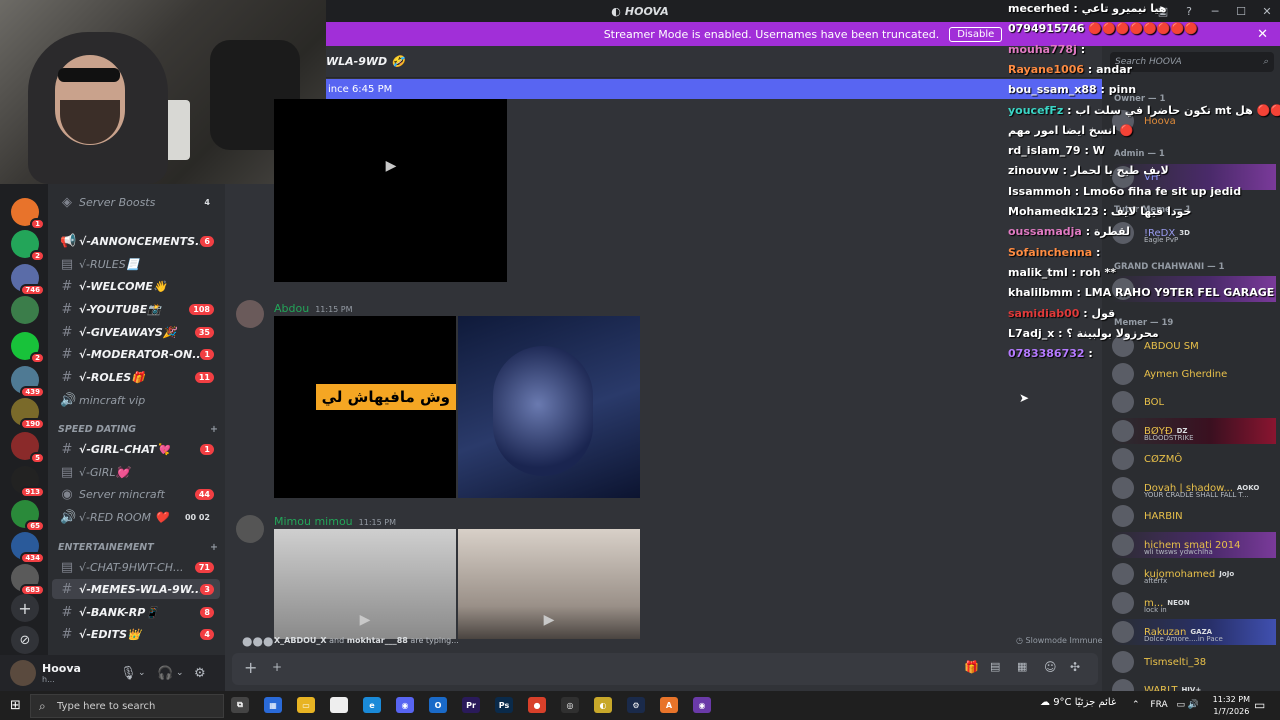 This screenshot has width=1280, height=720. What do you see at coordinates (136, 264) in the screenshot?
I see `channel-item: ▤ √-RULES📃` at bounding box center [136, 264].